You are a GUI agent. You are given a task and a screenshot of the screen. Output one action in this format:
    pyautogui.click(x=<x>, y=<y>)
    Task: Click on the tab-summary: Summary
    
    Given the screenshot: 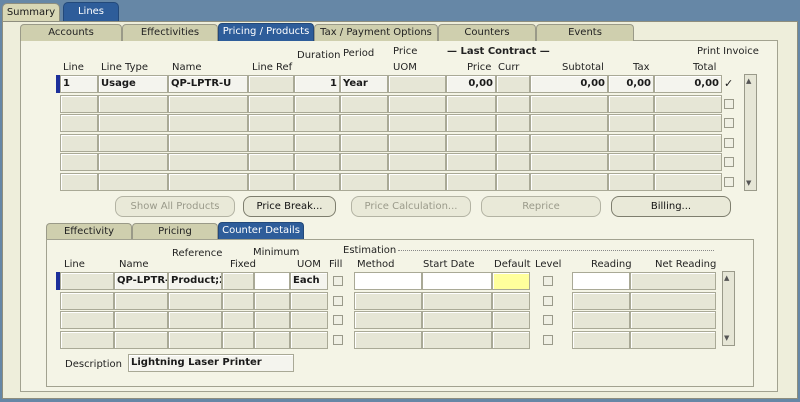 What is the action you would take?
    pyautogui.click(x=31, y=12)
    